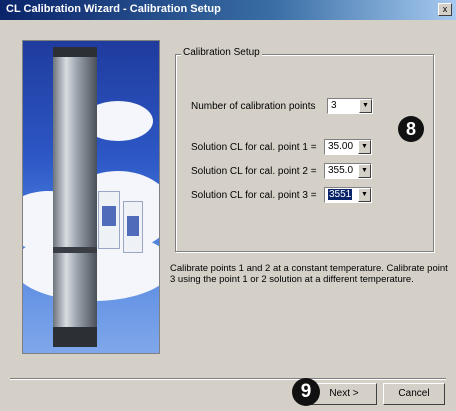  Describe the element at coordinates (306, 392) in the screenshot. I see `callout-9: 9` at that location.